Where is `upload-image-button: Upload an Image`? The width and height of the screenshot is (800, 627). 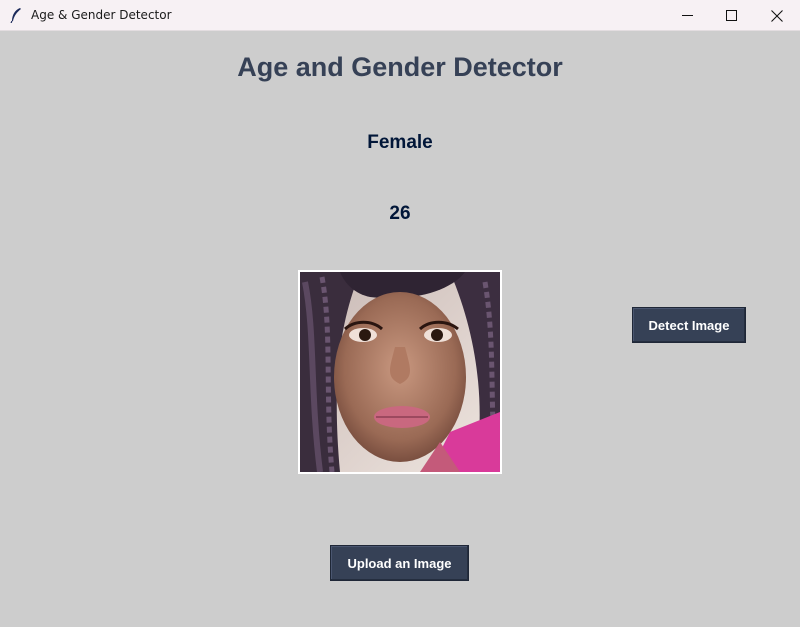
upload-image-button: Upload an Image is located at coordinates (399, 563).